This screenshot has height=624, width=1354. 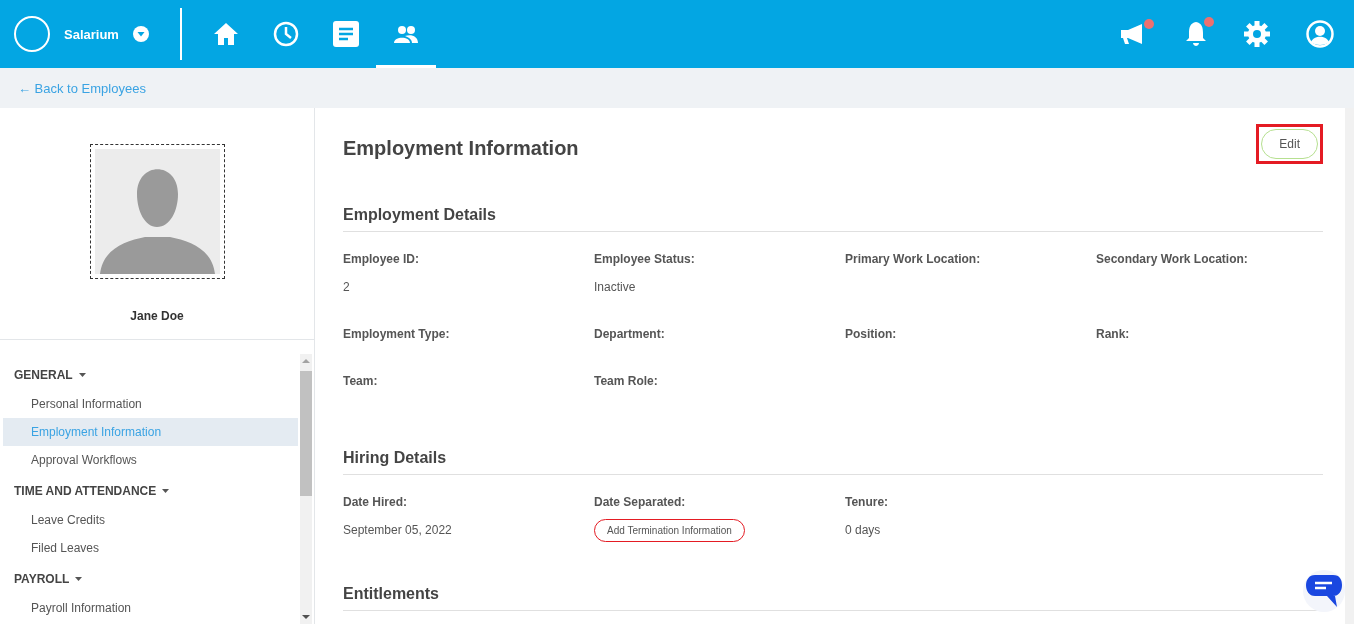 I want to click on employee-name: Jane Doe, so click(x=157, y=316).